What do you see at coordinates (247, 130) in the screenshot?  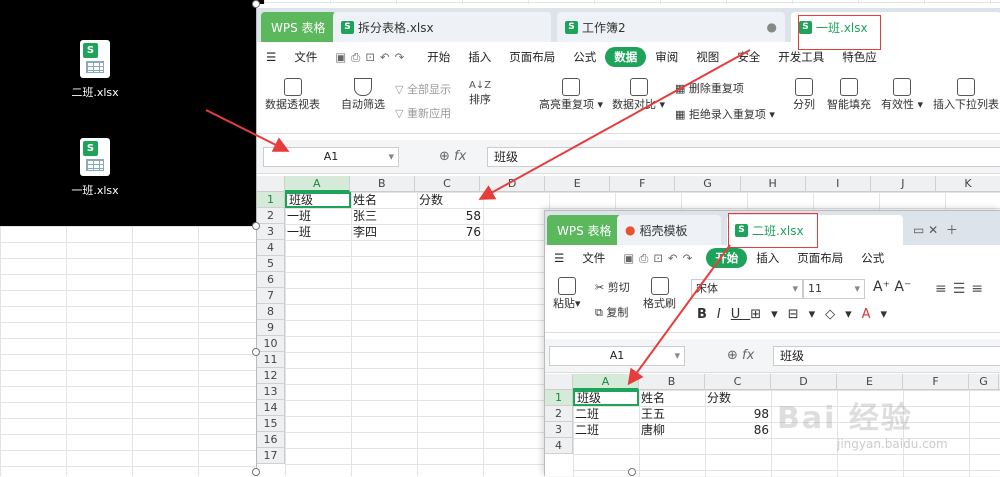 I see `arrow-to-window` at bounding box center [247, 130].